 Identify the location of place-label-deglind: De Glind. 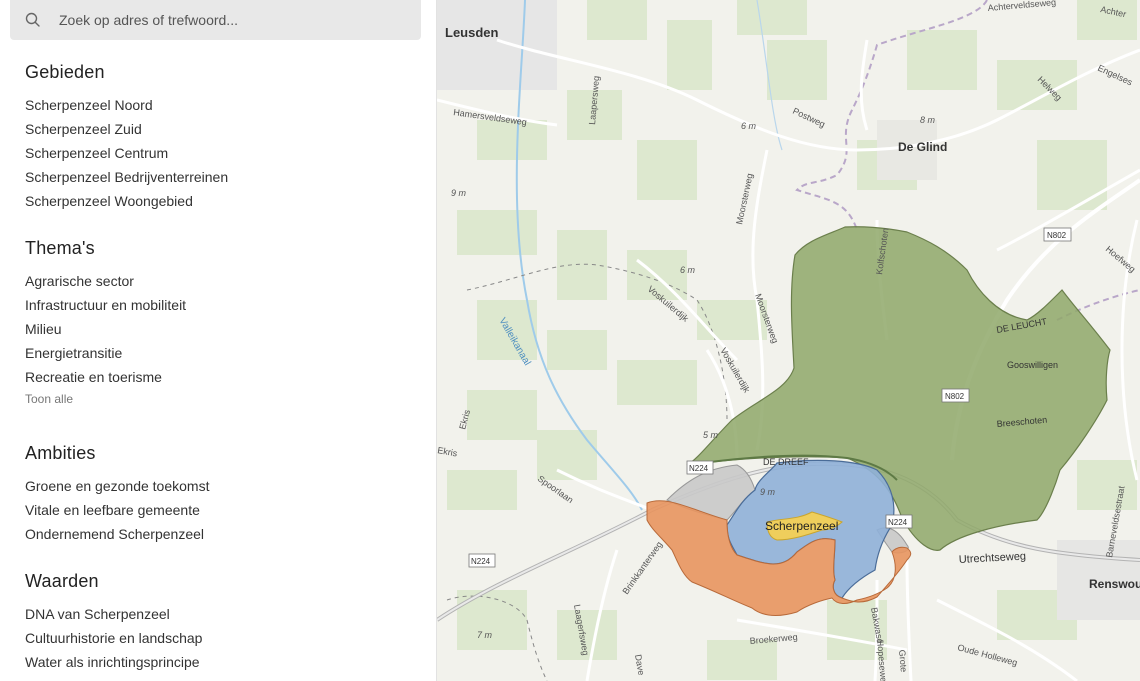
(922, 147).